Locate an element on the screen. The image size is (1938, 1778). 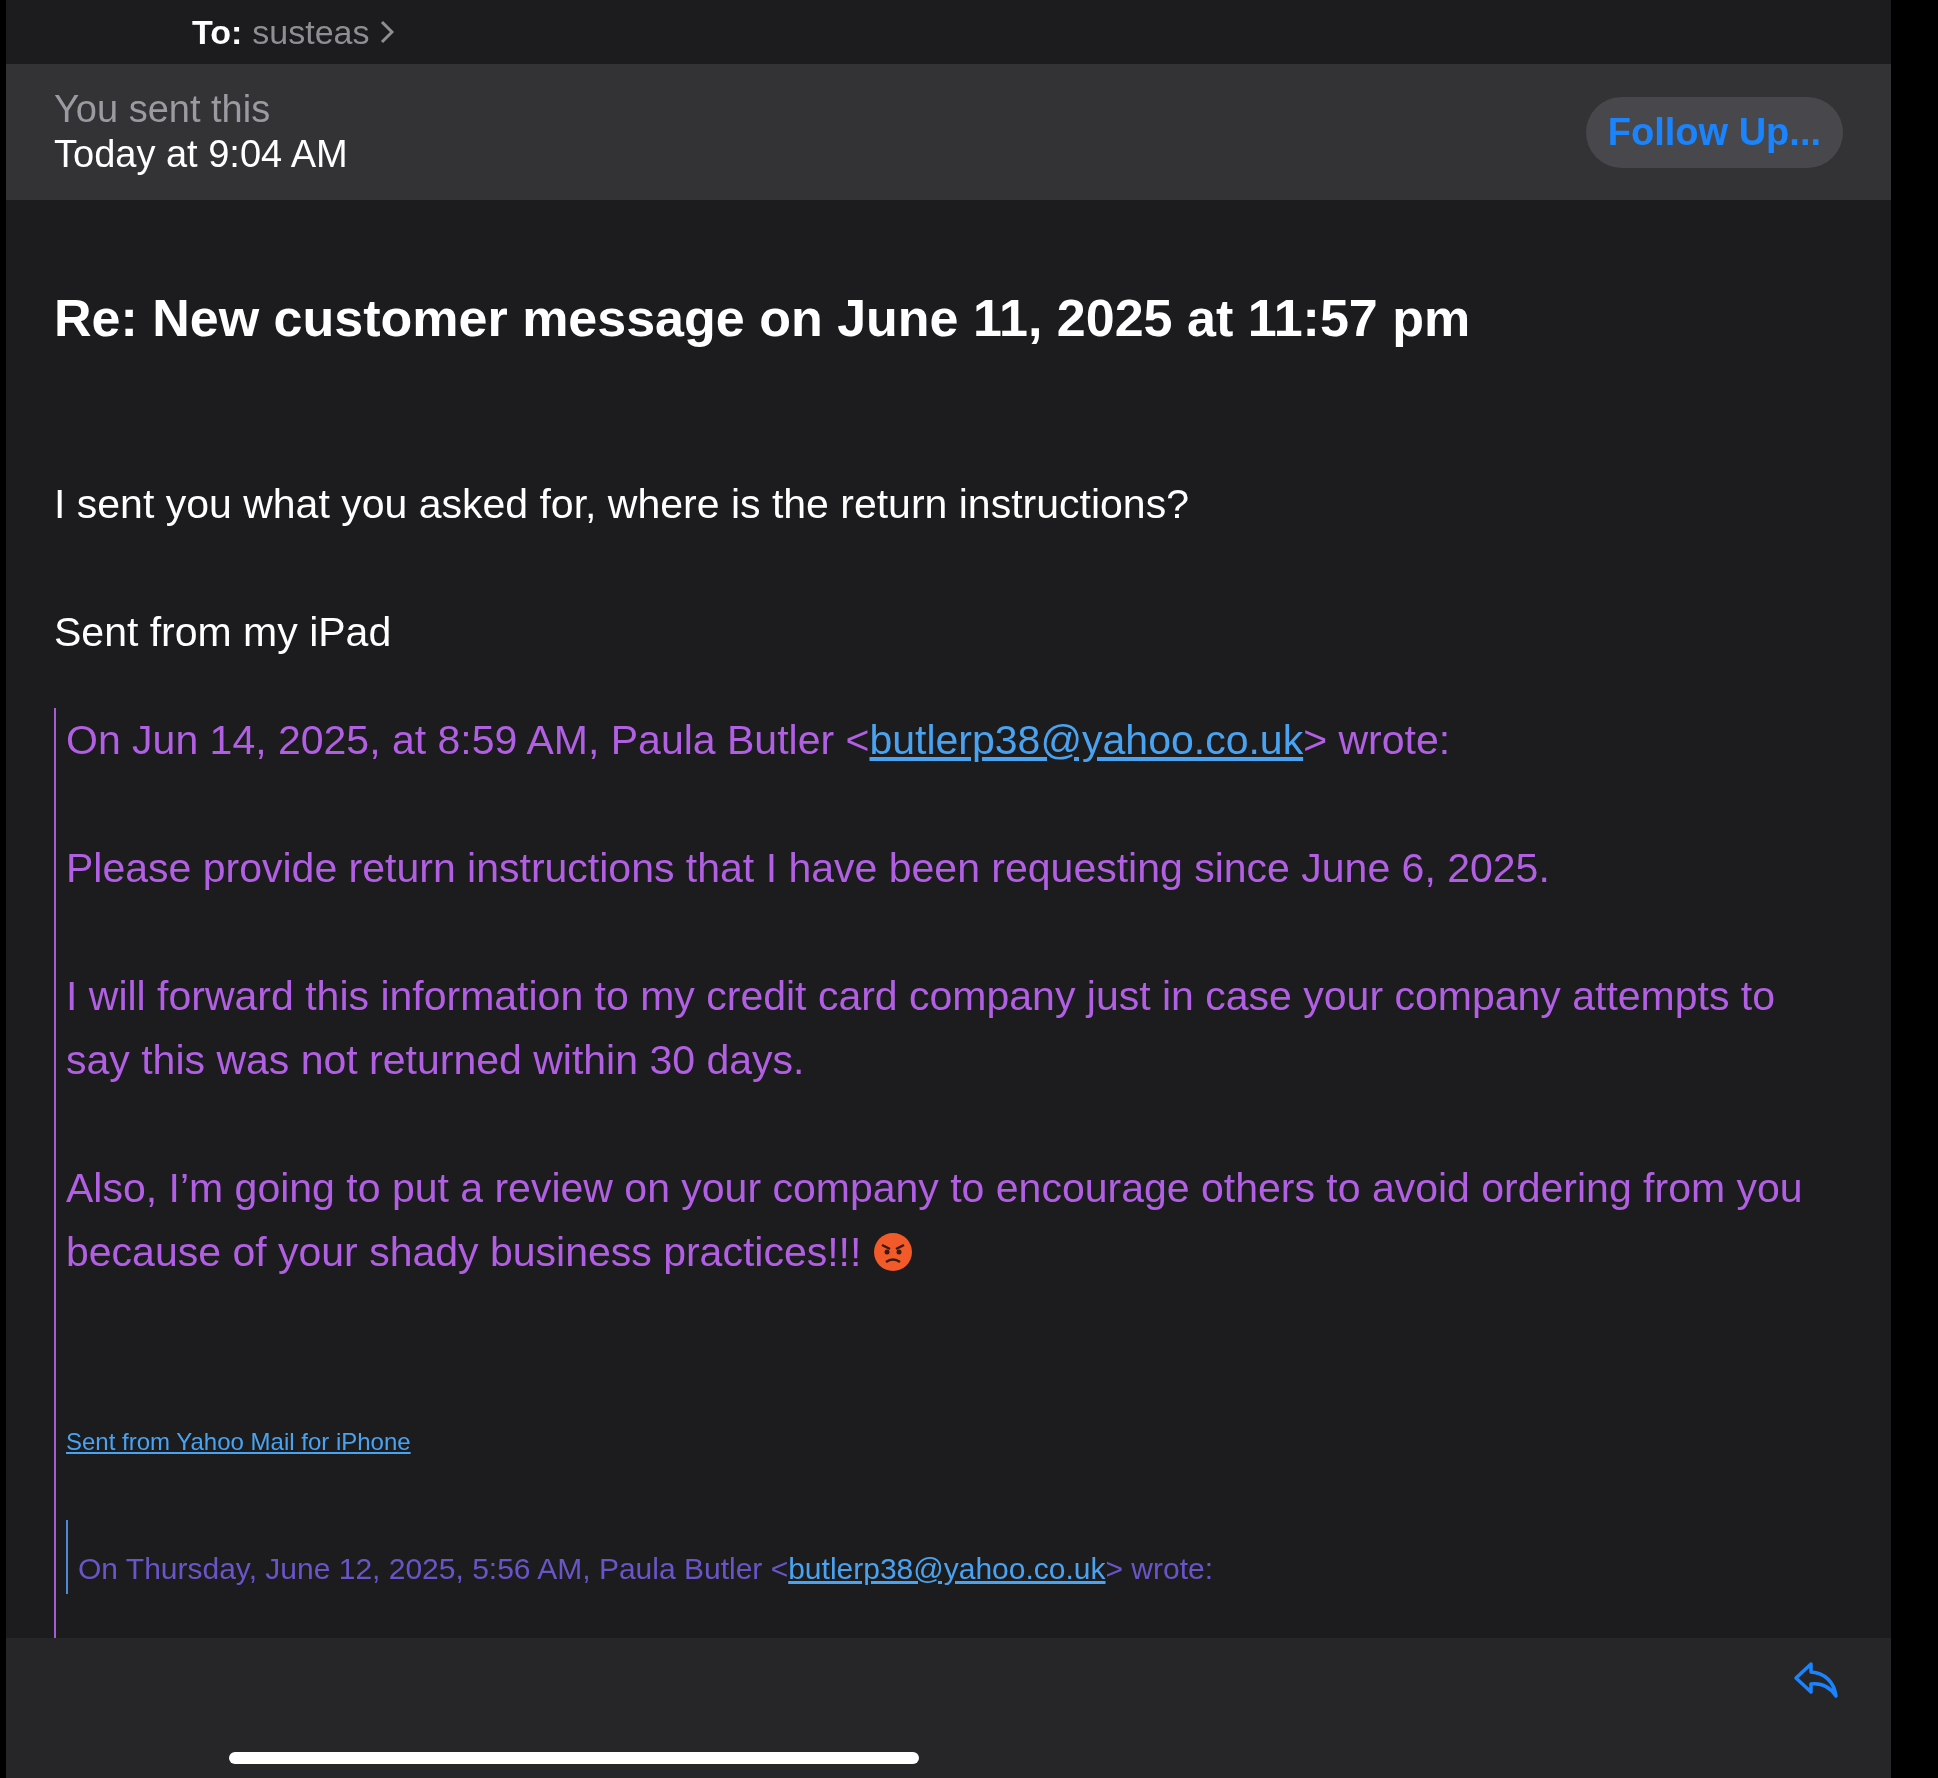
angry-face-icon is located at coordinates (892, 1252).